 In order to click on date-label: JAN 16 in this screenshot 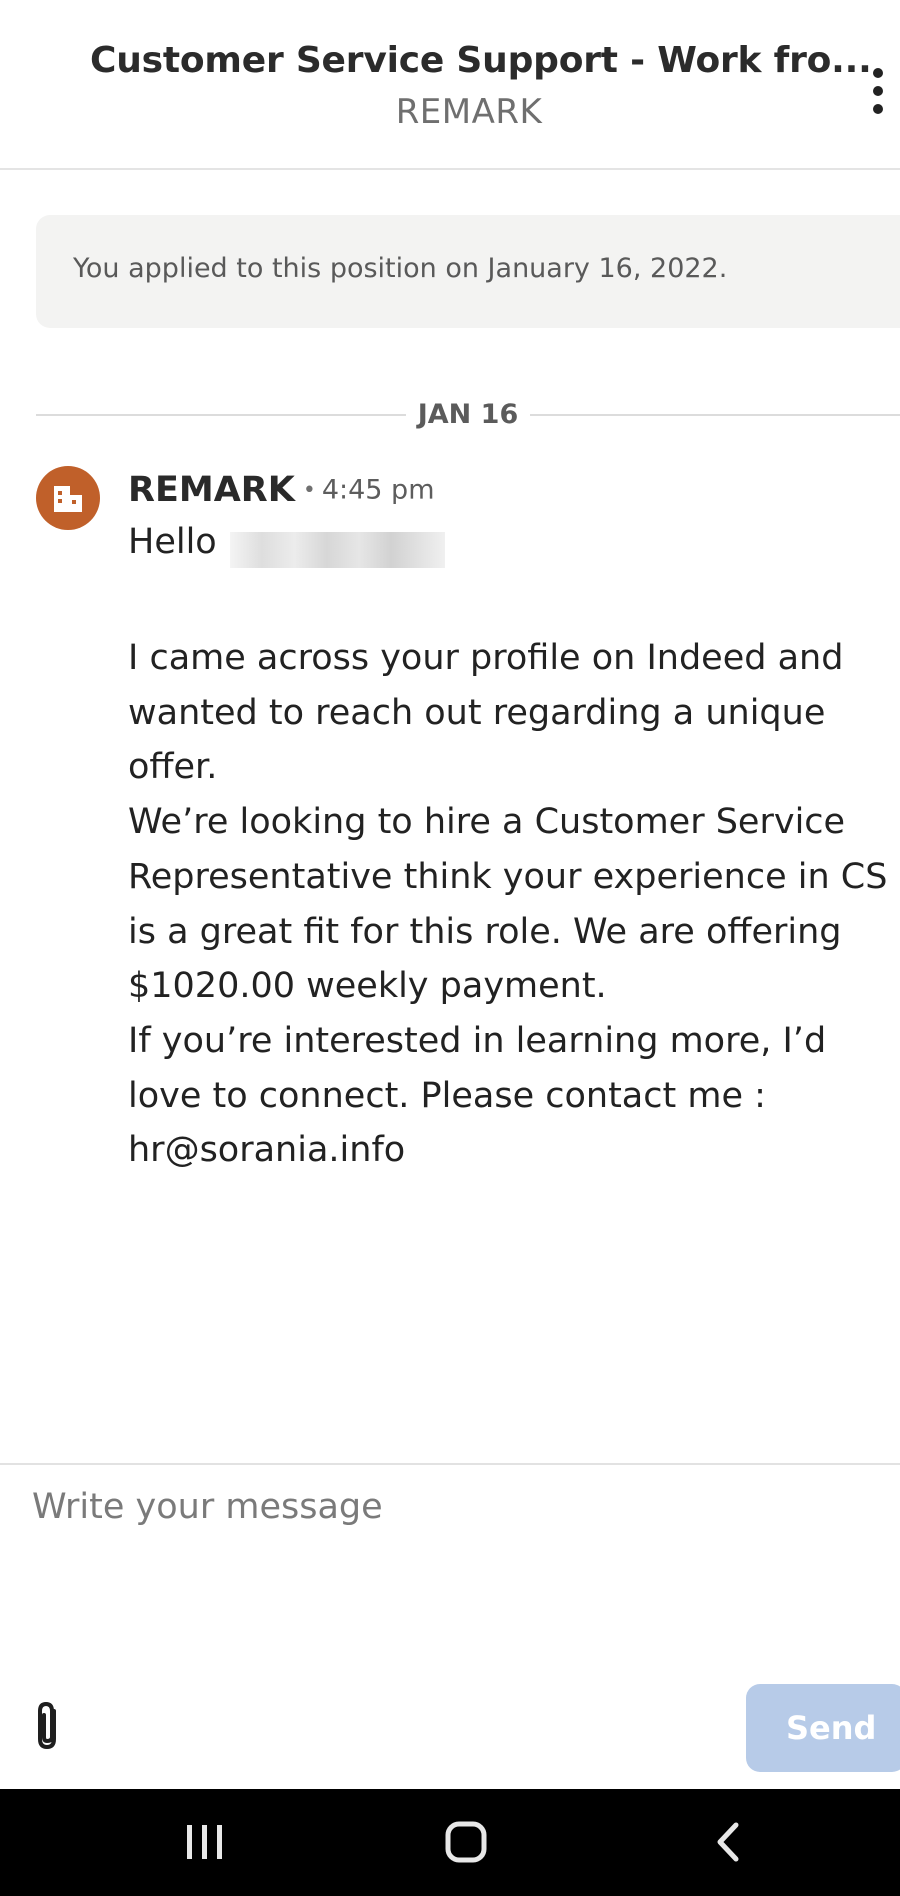, I will do `click(468, 414)`.